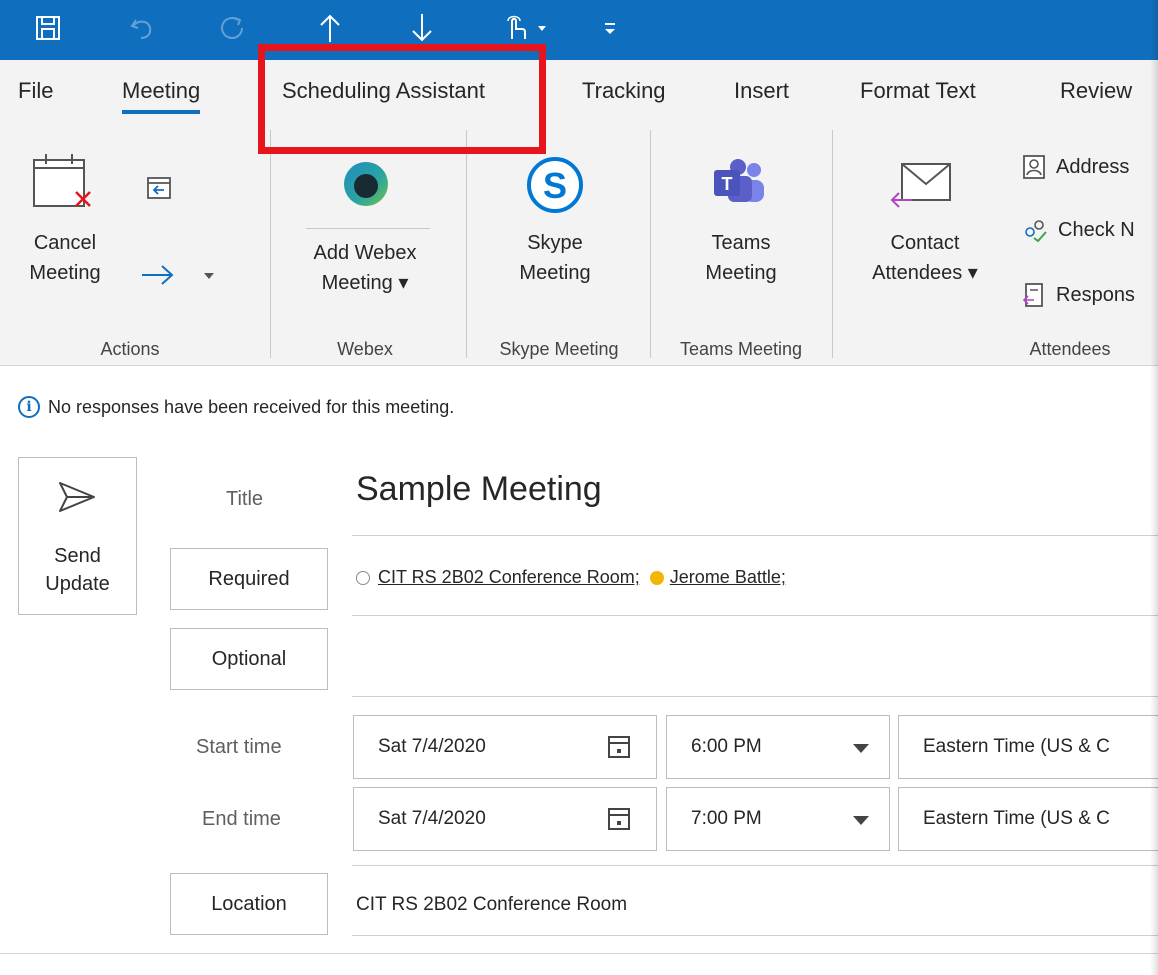 The width and height of the screenshot is (1158, 975). Describe the element at coordinates (159, 189) in the screenshot. I see `calendar-forward-icon` at that location.